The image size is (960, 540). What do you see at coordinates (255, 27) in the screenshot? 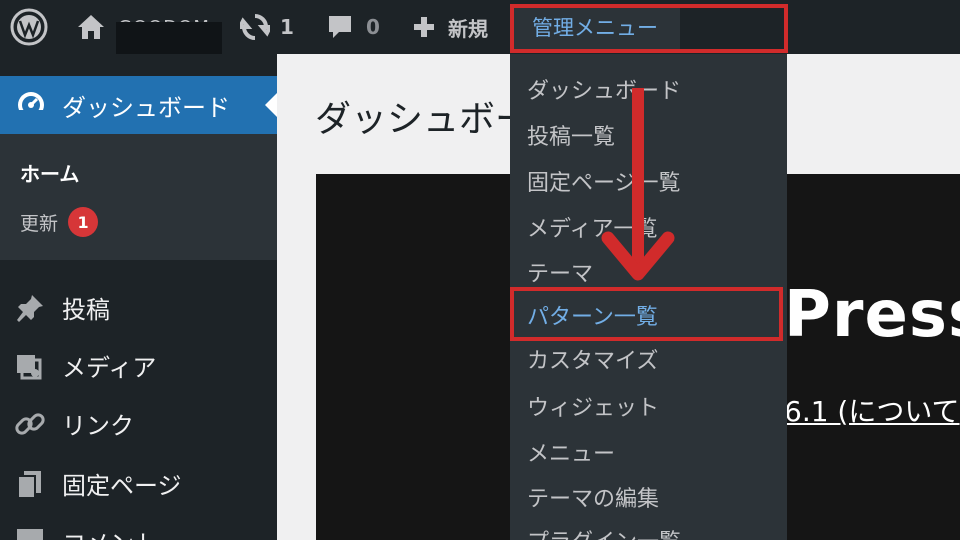
I see `updates-icon` at bounding box center [255, 27].